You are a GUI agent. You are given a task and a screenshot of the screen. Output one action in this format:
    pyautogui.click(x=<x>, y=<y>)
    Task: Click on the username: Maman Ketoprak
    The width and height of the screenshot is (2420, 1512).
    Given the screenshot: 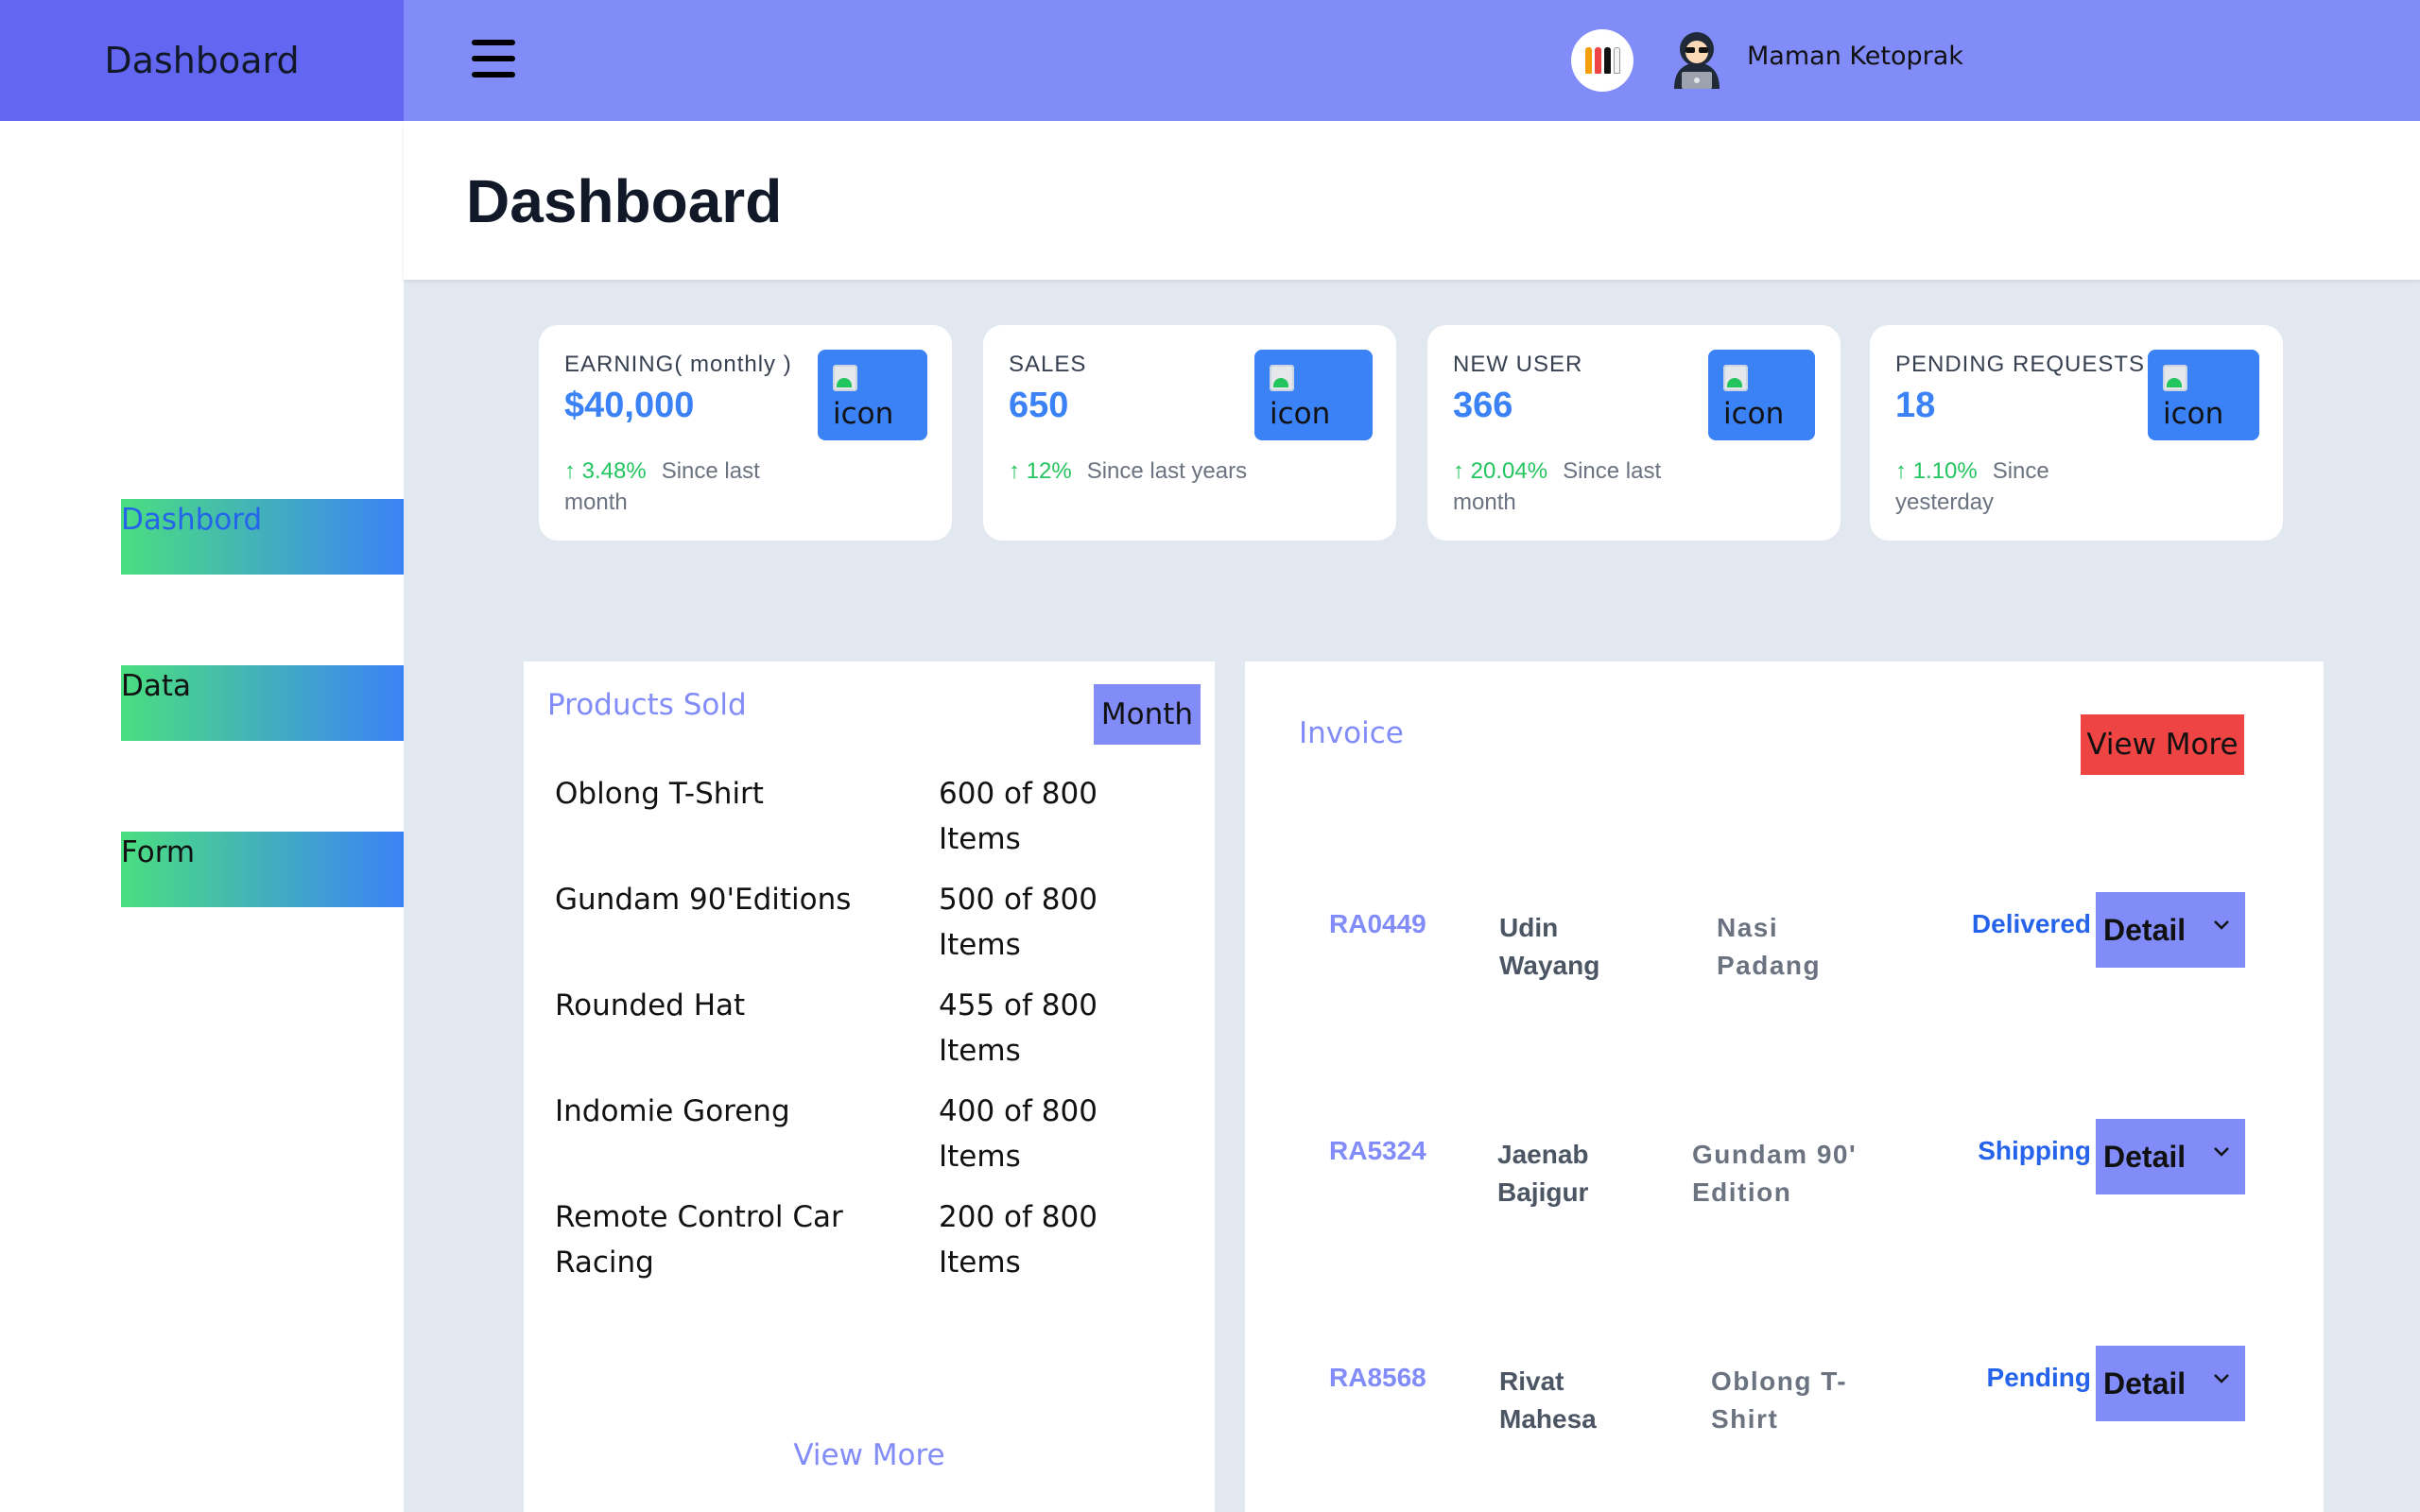 What is the action you would take?
    pyautogui.click(x=1855, y=56)
    